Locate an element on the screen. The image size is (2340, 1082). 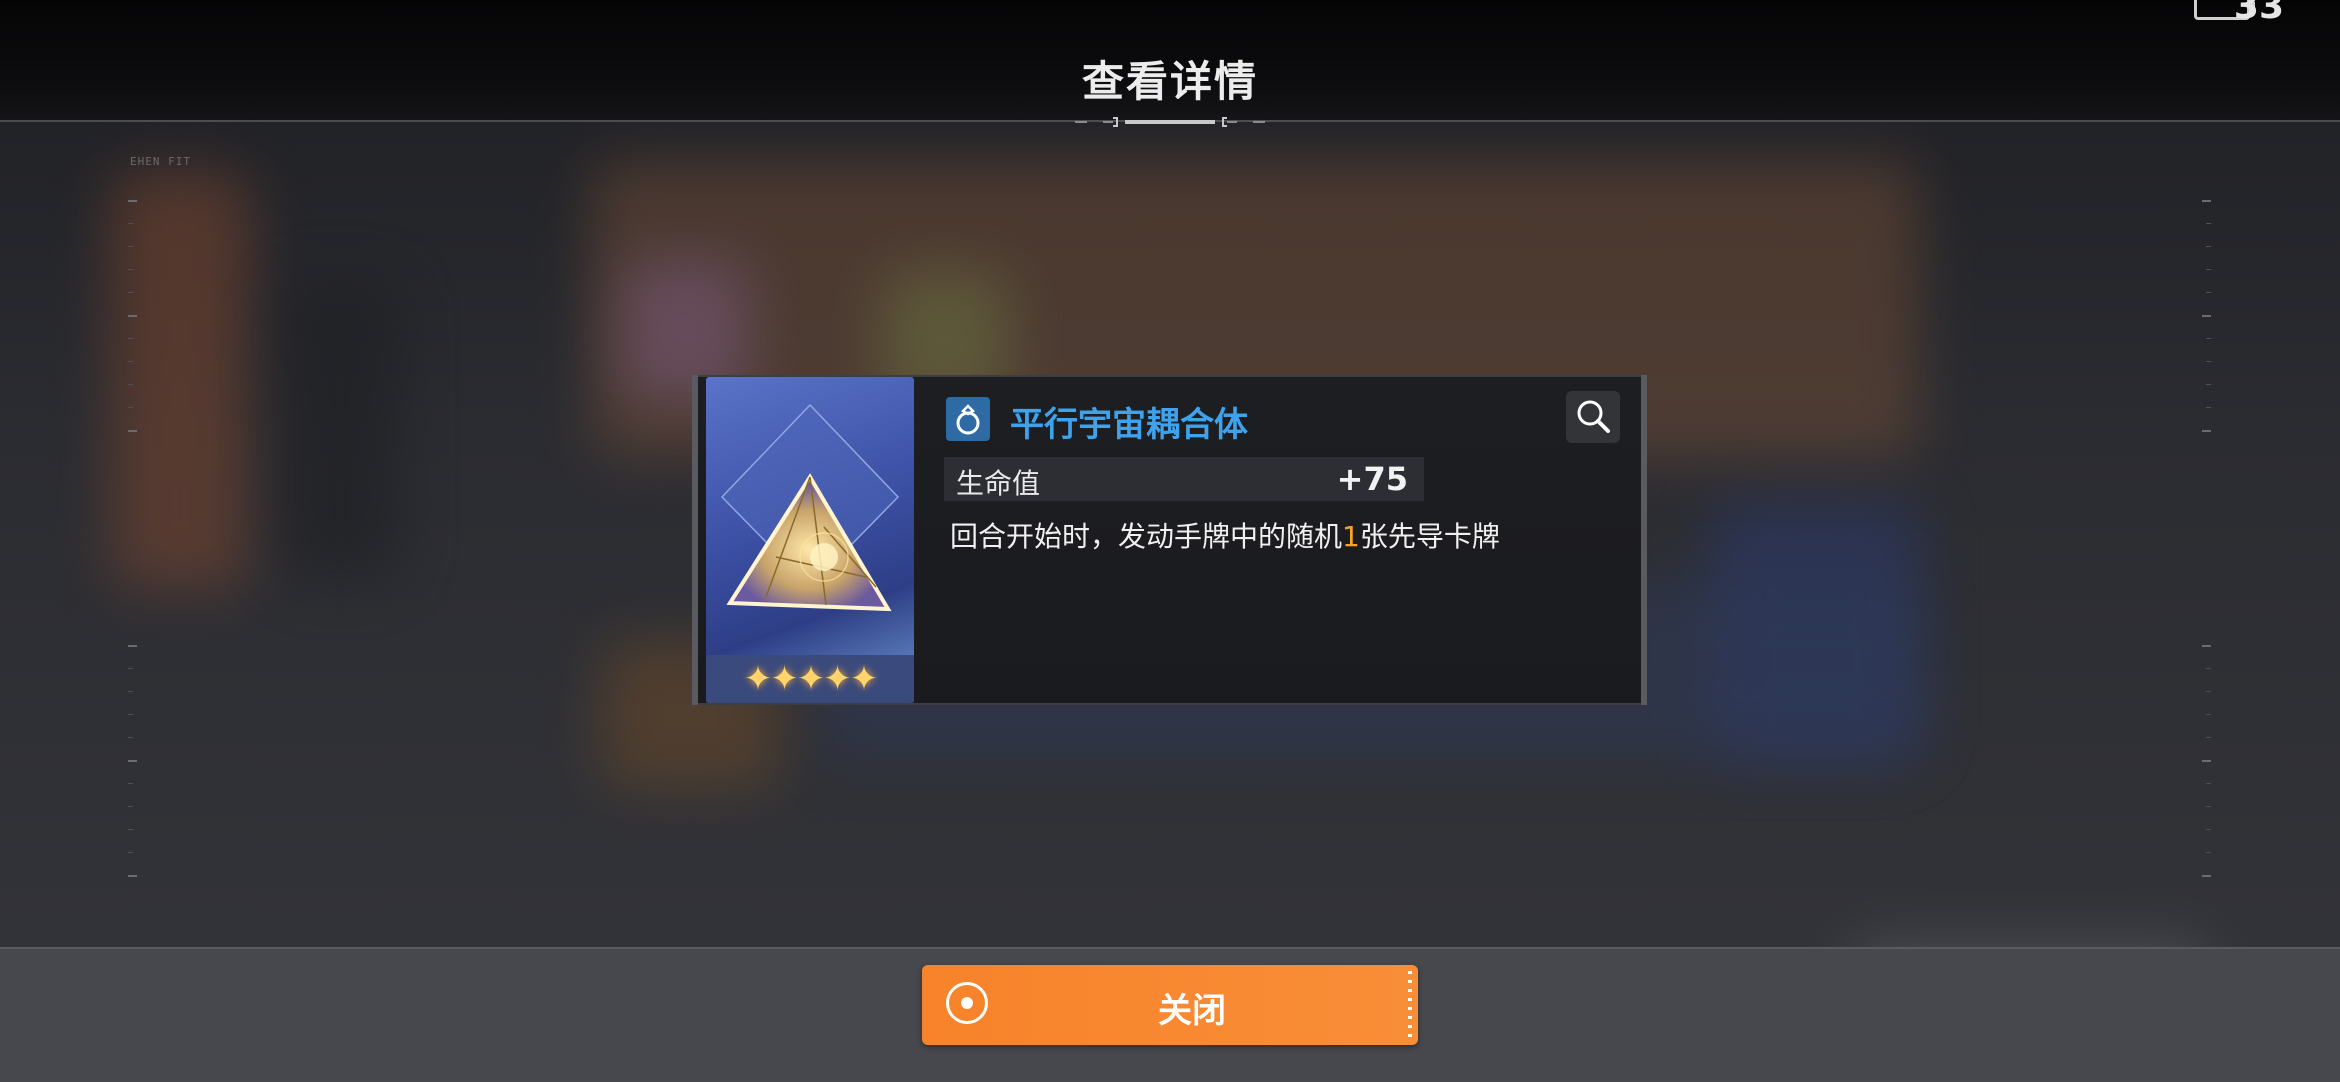
stat-label: 生命值 is located at coordinates (998, 483).